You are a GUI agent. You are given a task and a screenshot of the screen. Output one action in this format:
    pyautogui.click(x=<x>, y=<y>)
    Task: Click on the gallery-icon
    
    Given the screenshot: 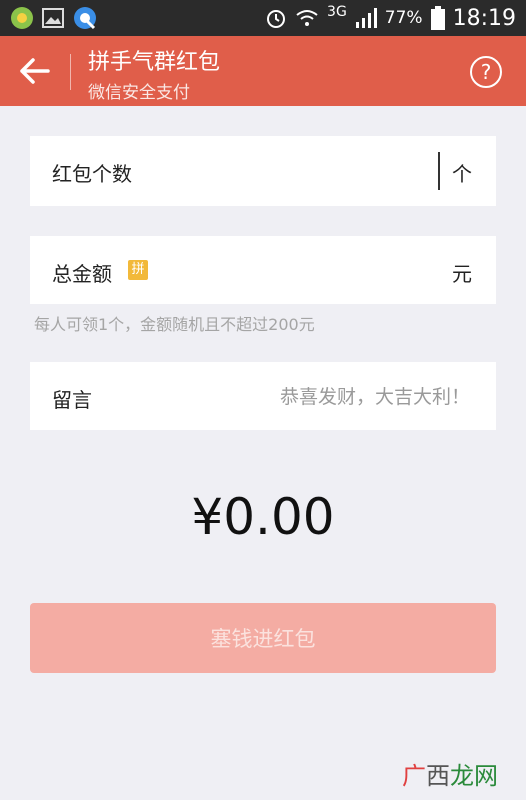 What is the action you would take?
    pyautogui.click(x=53, y=18)
    